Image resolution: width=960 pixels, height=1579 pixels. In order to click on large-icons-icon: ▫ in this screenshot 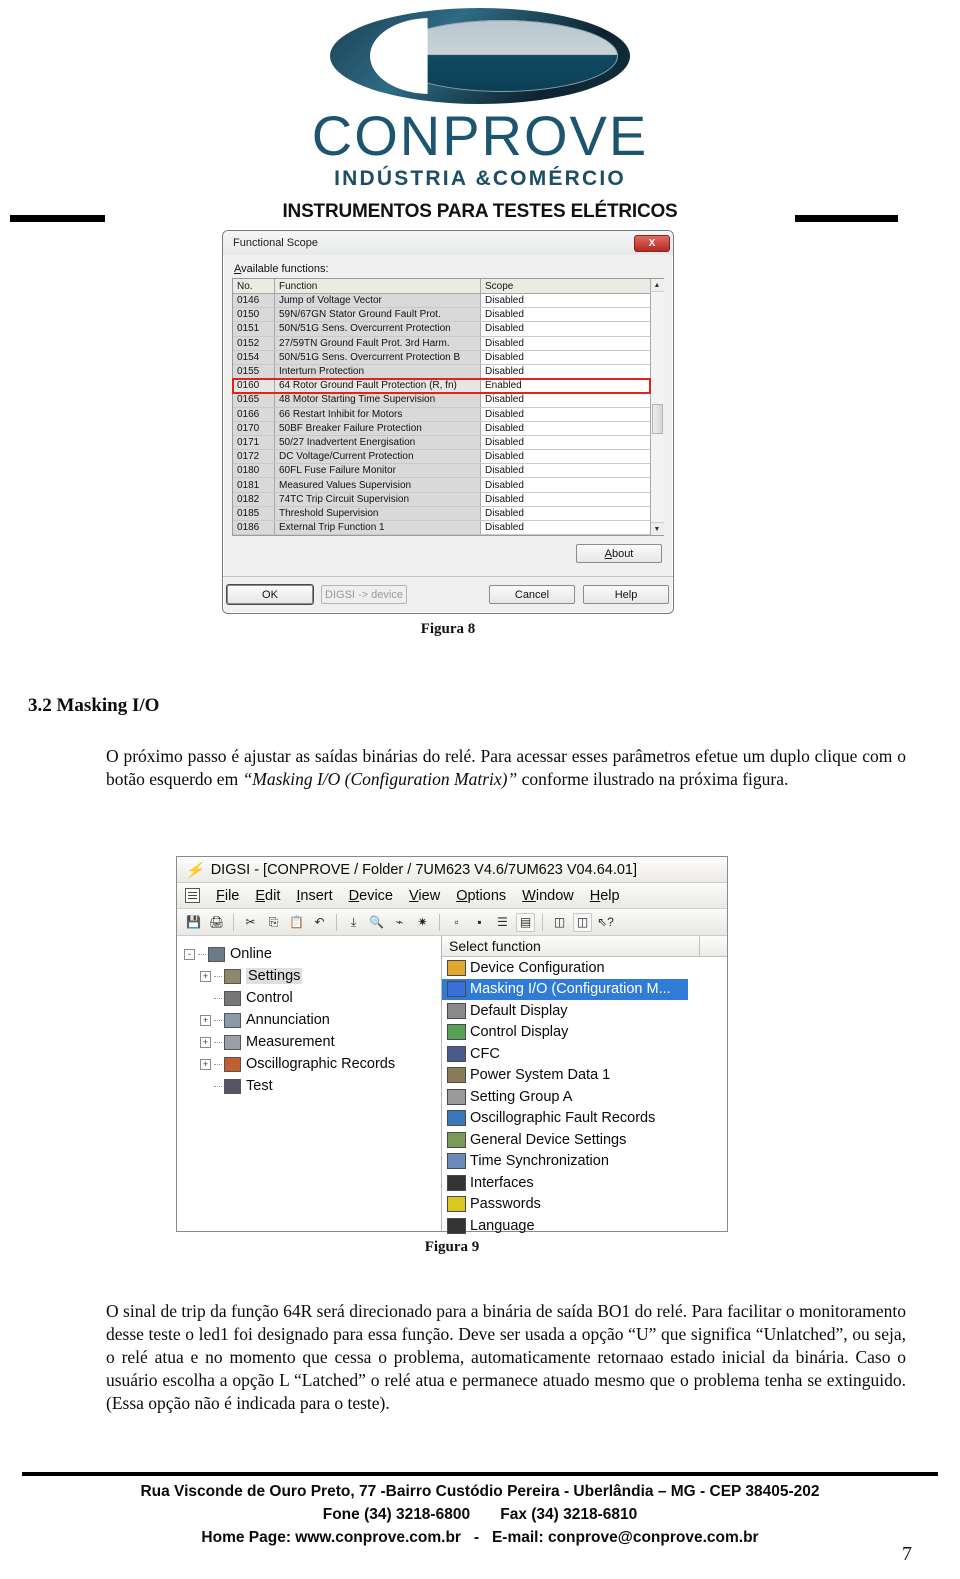, I will do `click(456, 922)`.